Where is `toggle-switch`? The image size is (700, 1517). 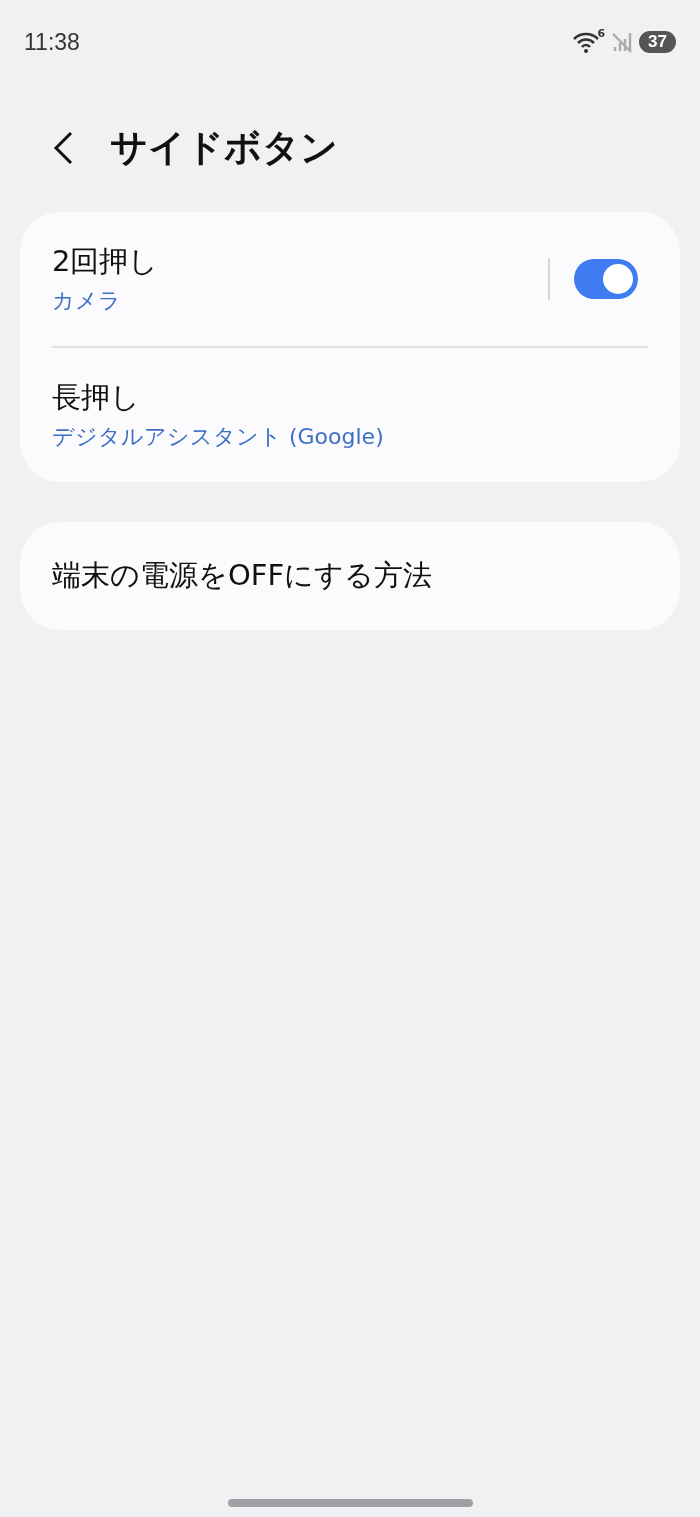
toggle-switch is located at coordinates (606, 279).